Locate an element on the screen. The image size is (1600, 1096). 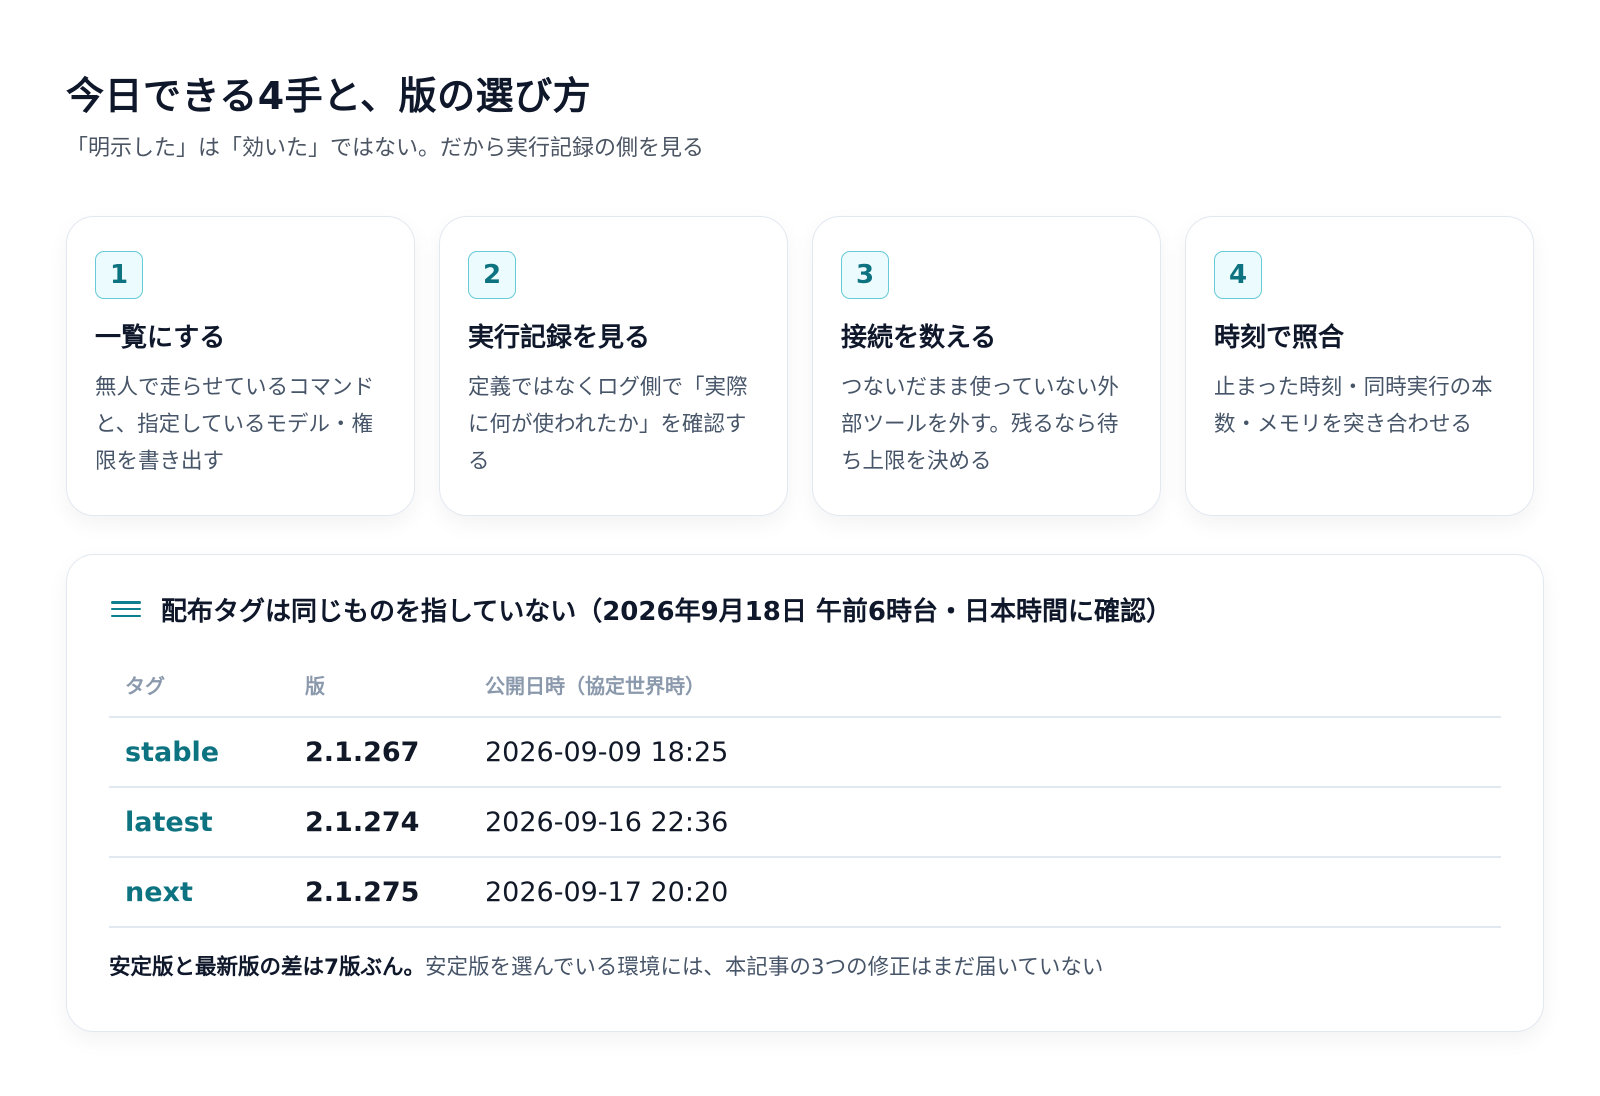
step-description: つないだまま使っていない外部ツールを外す。残るなら待ち上限を決める is located at coordinates (980, 424).